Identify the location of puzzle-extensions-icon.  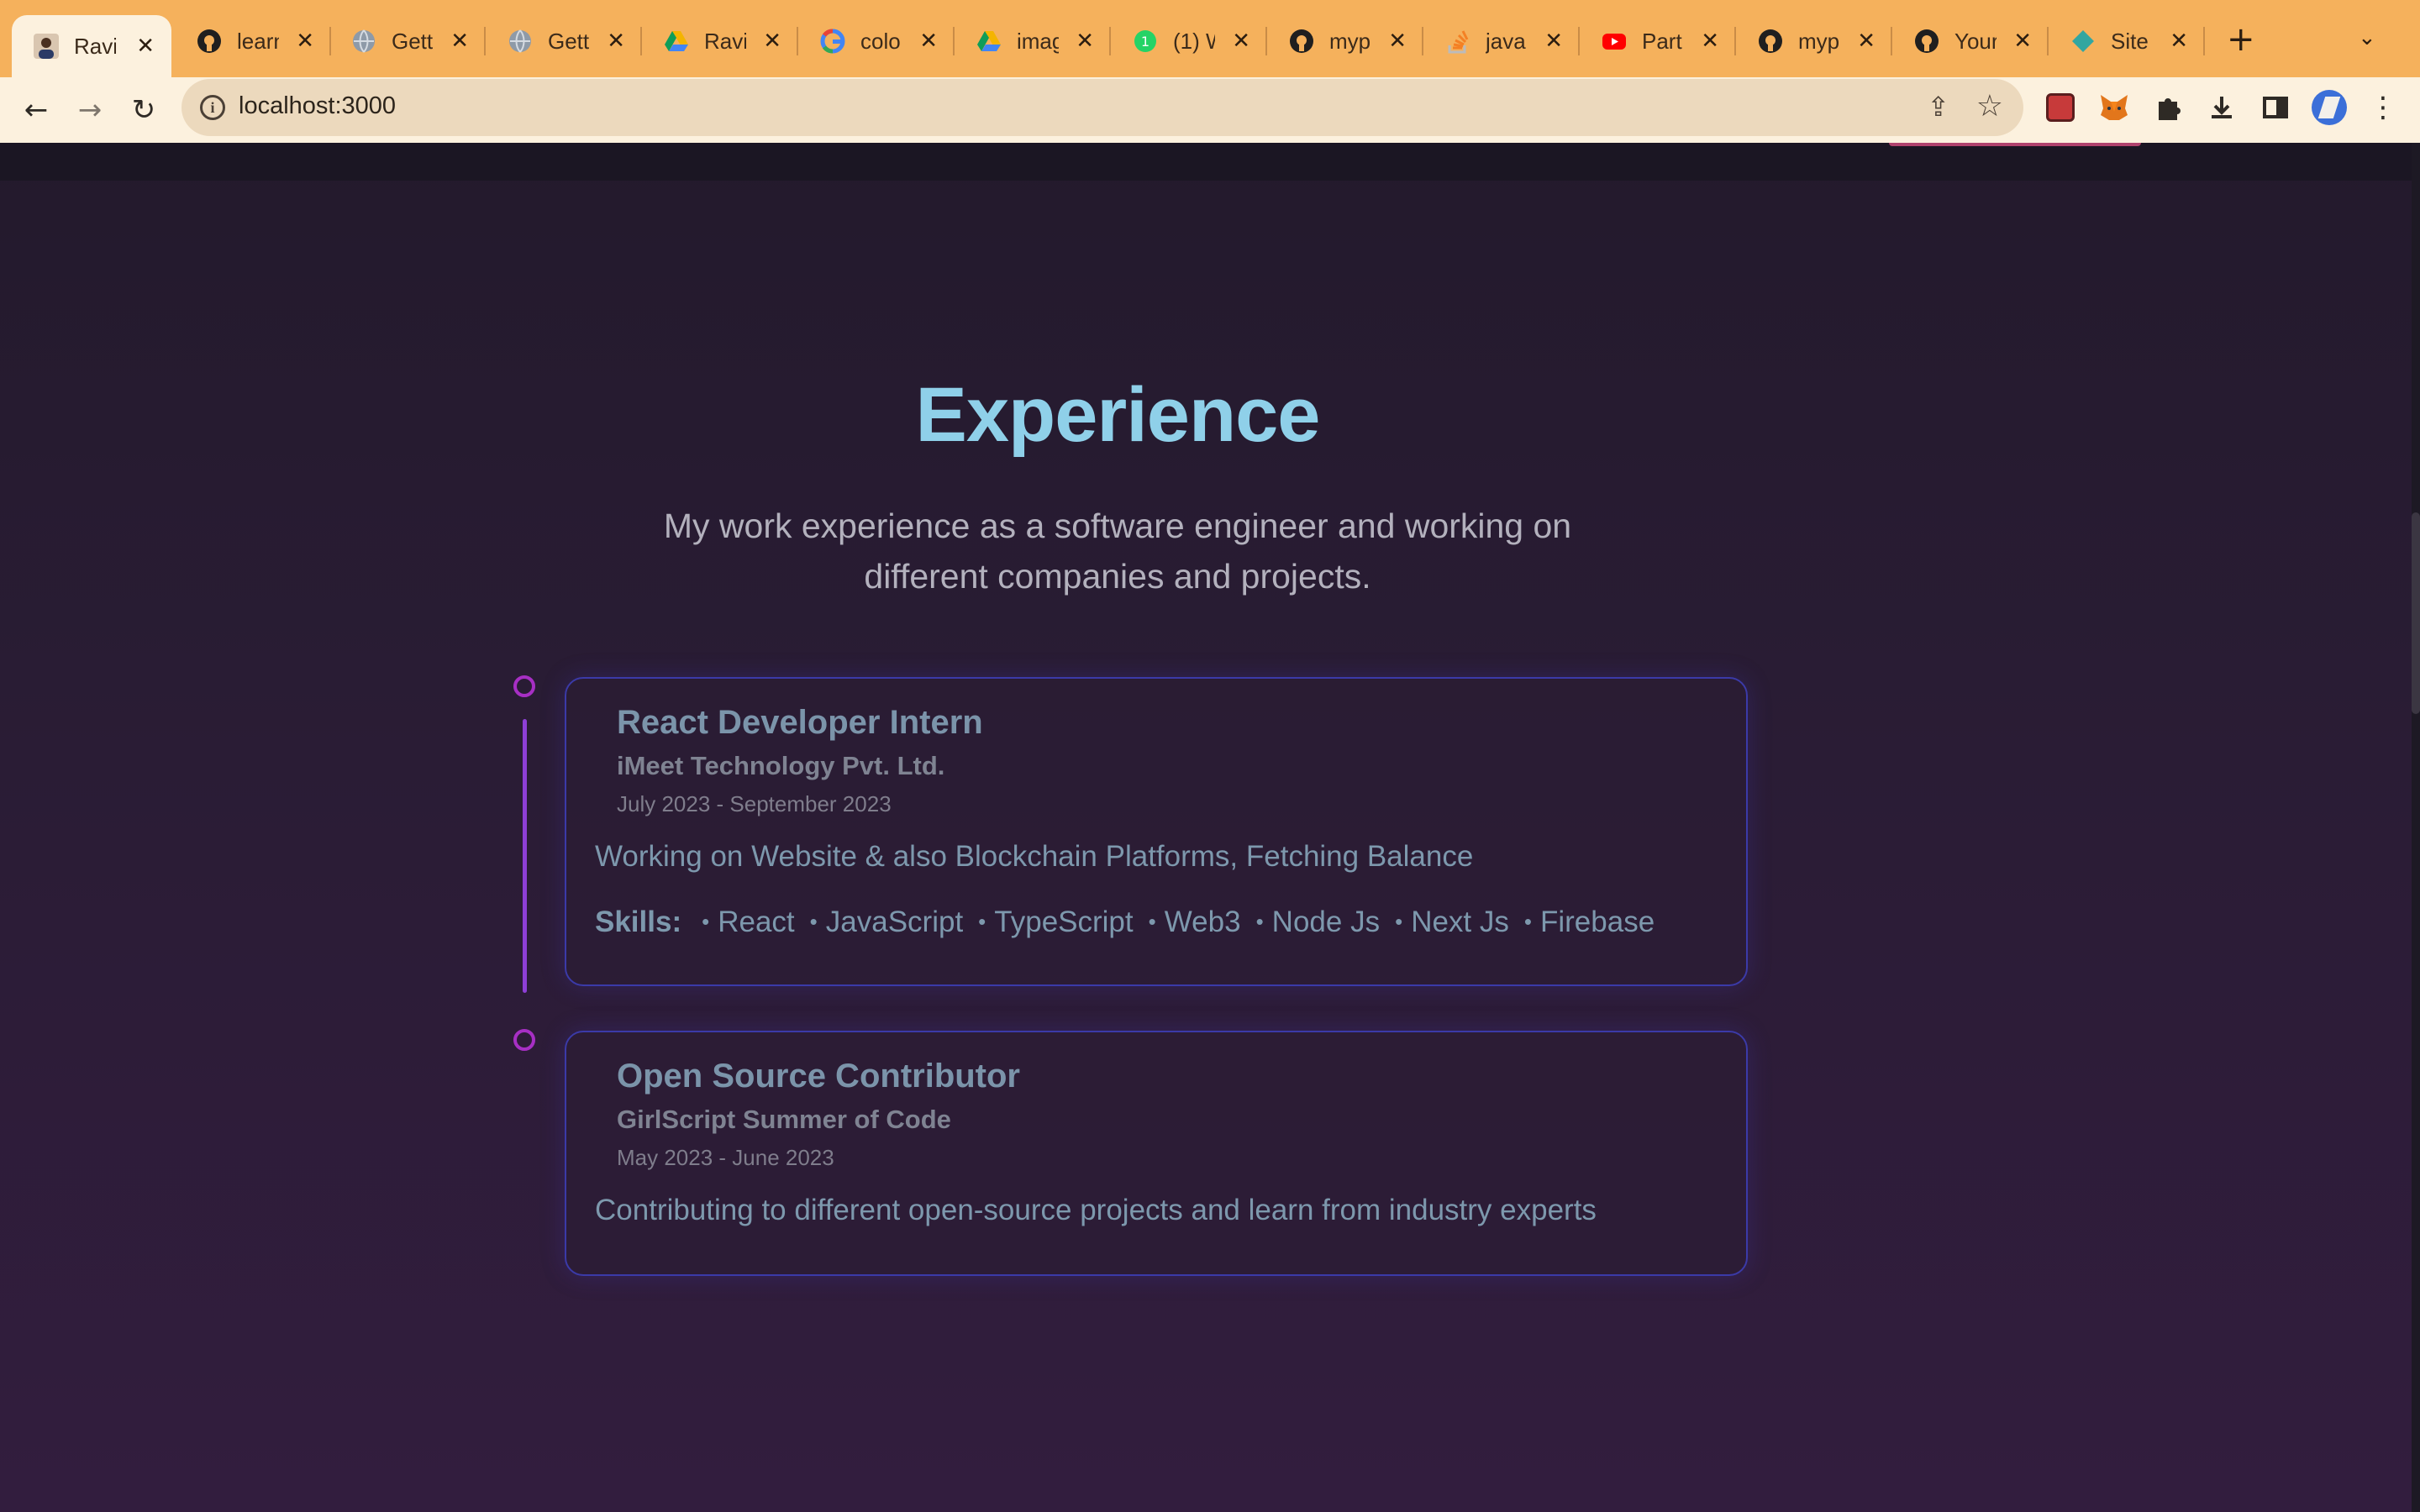
(2167, 107).